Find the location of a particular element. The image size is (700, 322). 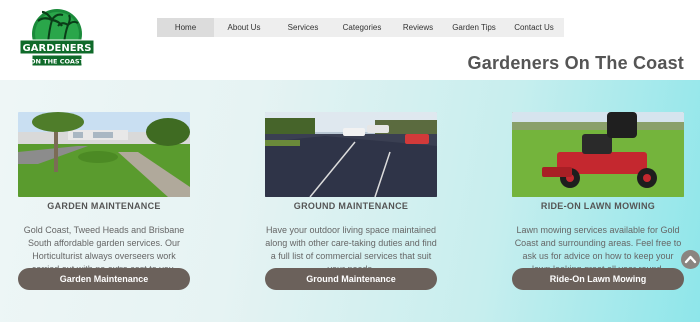

nav-item-contact-us: Contact Us is located at coordinates (534, 27).